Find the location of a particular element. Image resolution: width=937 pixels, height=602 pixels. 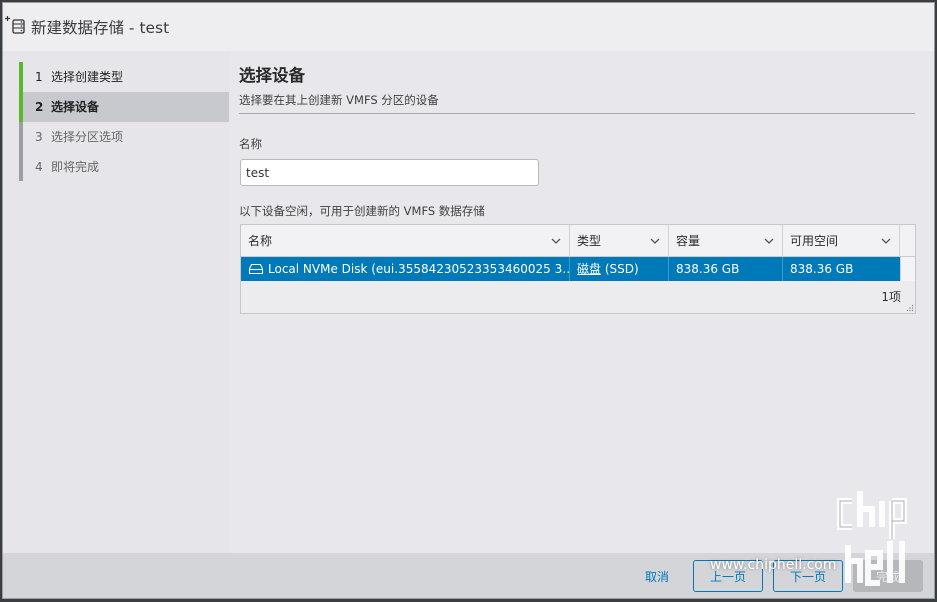

column-header-type: 类型 is located at coordinates (619, 241).